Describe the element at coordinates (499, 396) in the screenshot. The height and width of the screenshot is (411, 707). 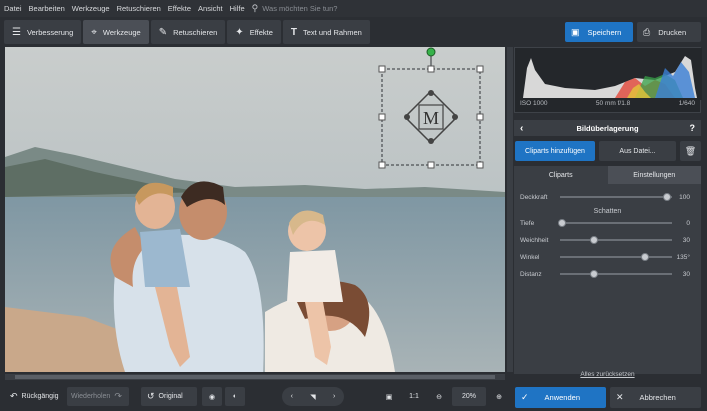
I see `zoom-in-button: ⊕` at that location.